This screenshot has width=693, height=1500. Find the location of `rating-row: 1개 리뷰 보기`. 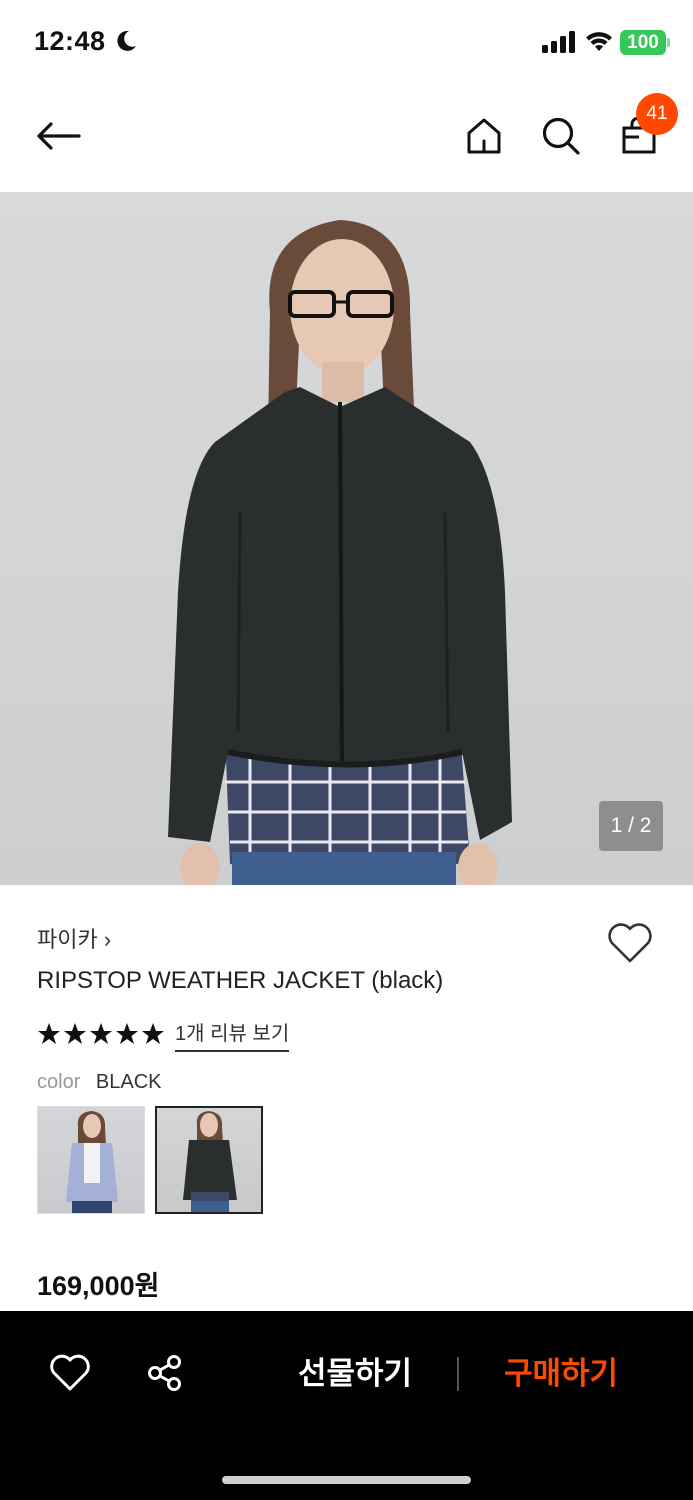

rating-row: 1개 리뷰 보기 is located at coordinates (163, 1034).